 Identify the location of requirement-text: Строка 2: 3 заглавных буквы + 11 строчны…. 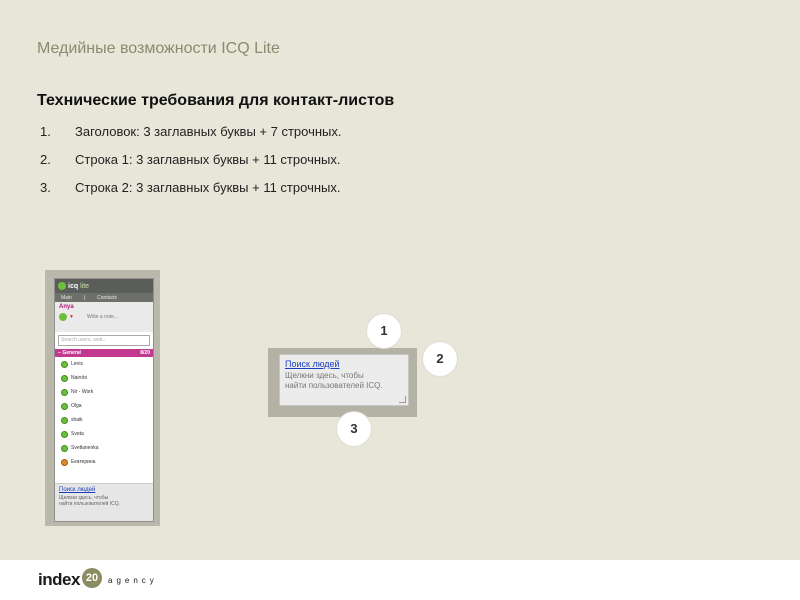
(208, 187).